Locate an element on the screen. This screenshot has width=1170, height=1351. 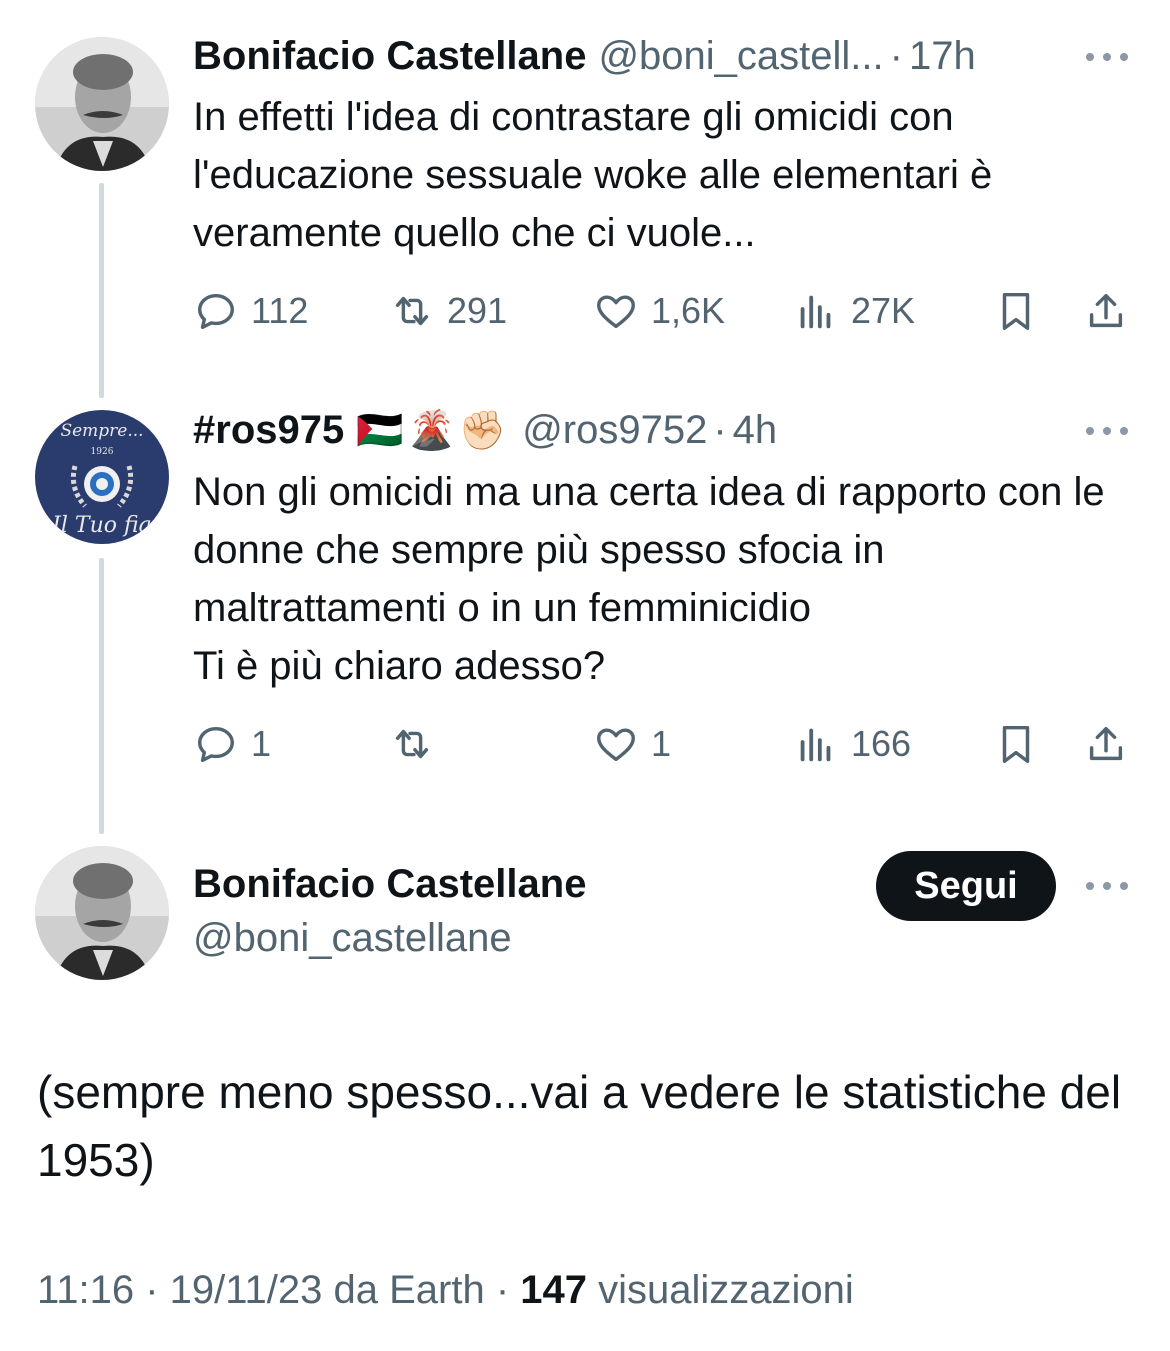
tweet-actions: 1 1 166 is located at coordinates (663, 744).